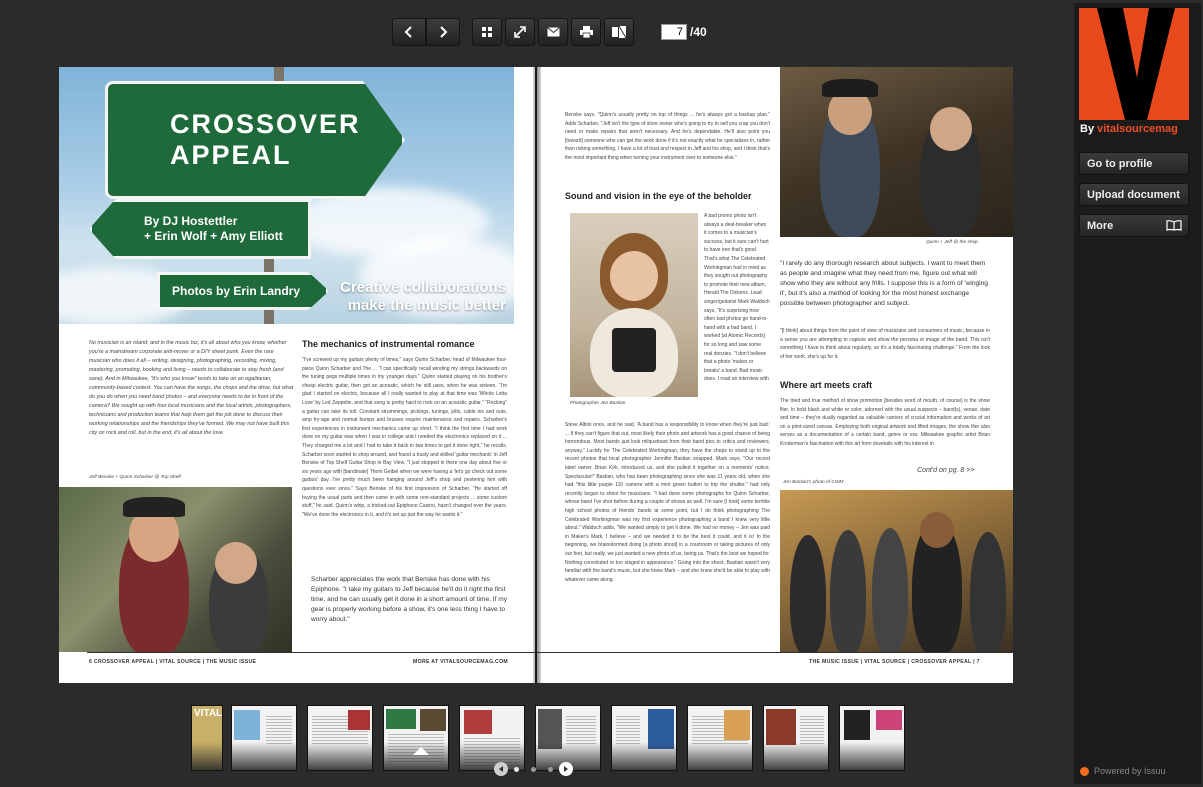 The image size is (1203, 787). I want to click on thumbs-prev-button, so click(501, 769).